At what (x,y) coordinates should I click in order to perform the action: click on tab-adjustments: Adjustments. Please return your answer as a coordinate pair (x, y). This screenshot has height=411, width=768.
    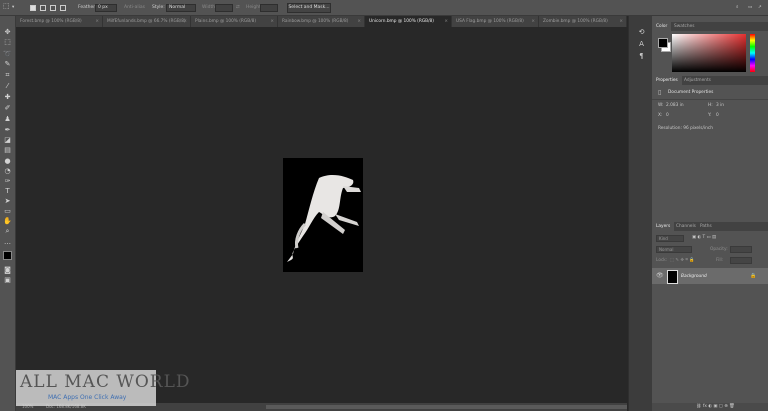
    Looking at the image, I should click on (697, 80).